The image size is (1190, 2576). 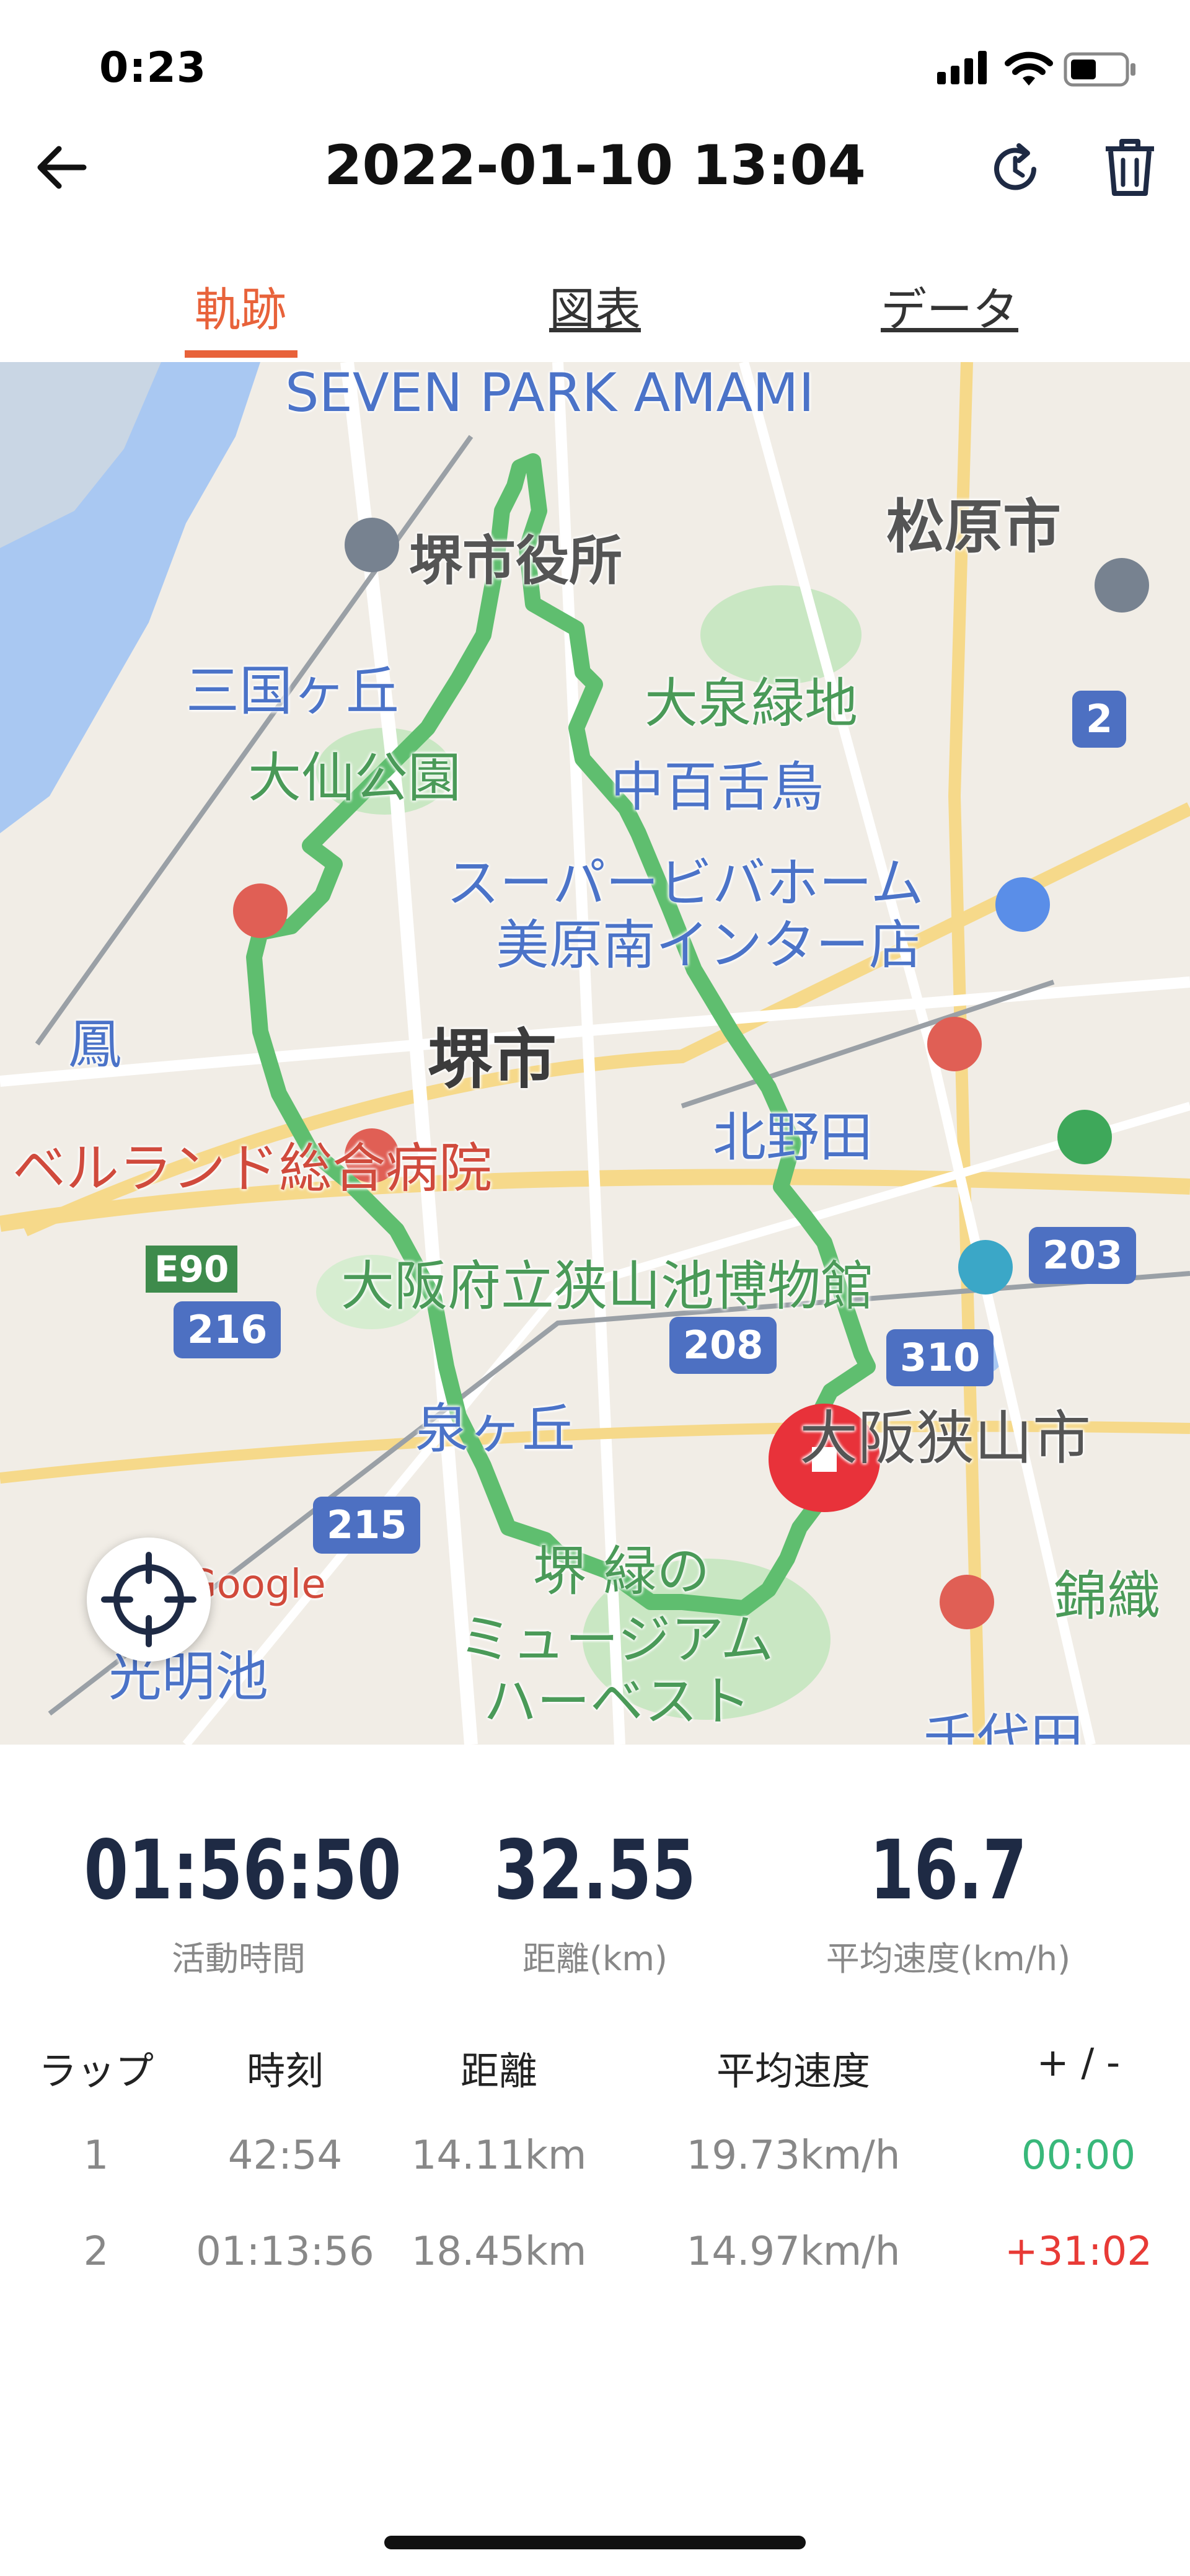 What do you see at coordinates (227, 1329) in the screenshot?
I see `route-shield-216: 216` at bounding box center [227, 1329].